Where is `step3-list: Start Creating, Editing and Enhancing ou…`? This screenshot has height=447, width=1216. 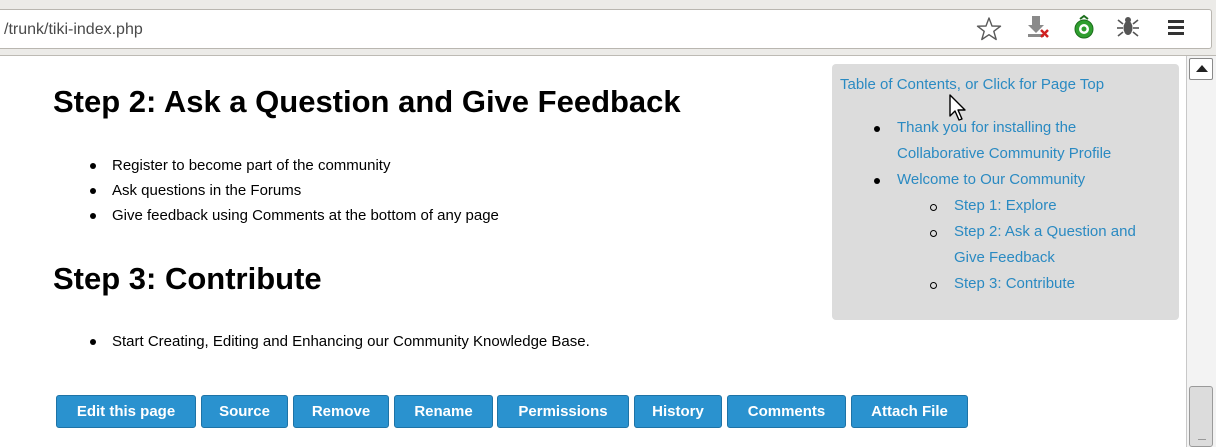
step3-list: Start Creating, Editing and Enhancing ou… is located at coordinates (337, 341).